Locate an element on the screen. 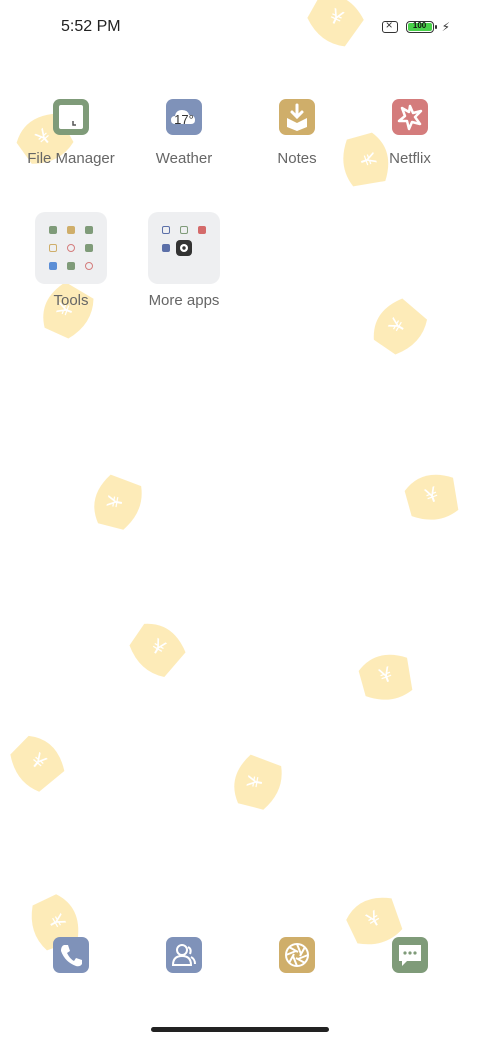  battery-cap is located at coordinates (435, 27).